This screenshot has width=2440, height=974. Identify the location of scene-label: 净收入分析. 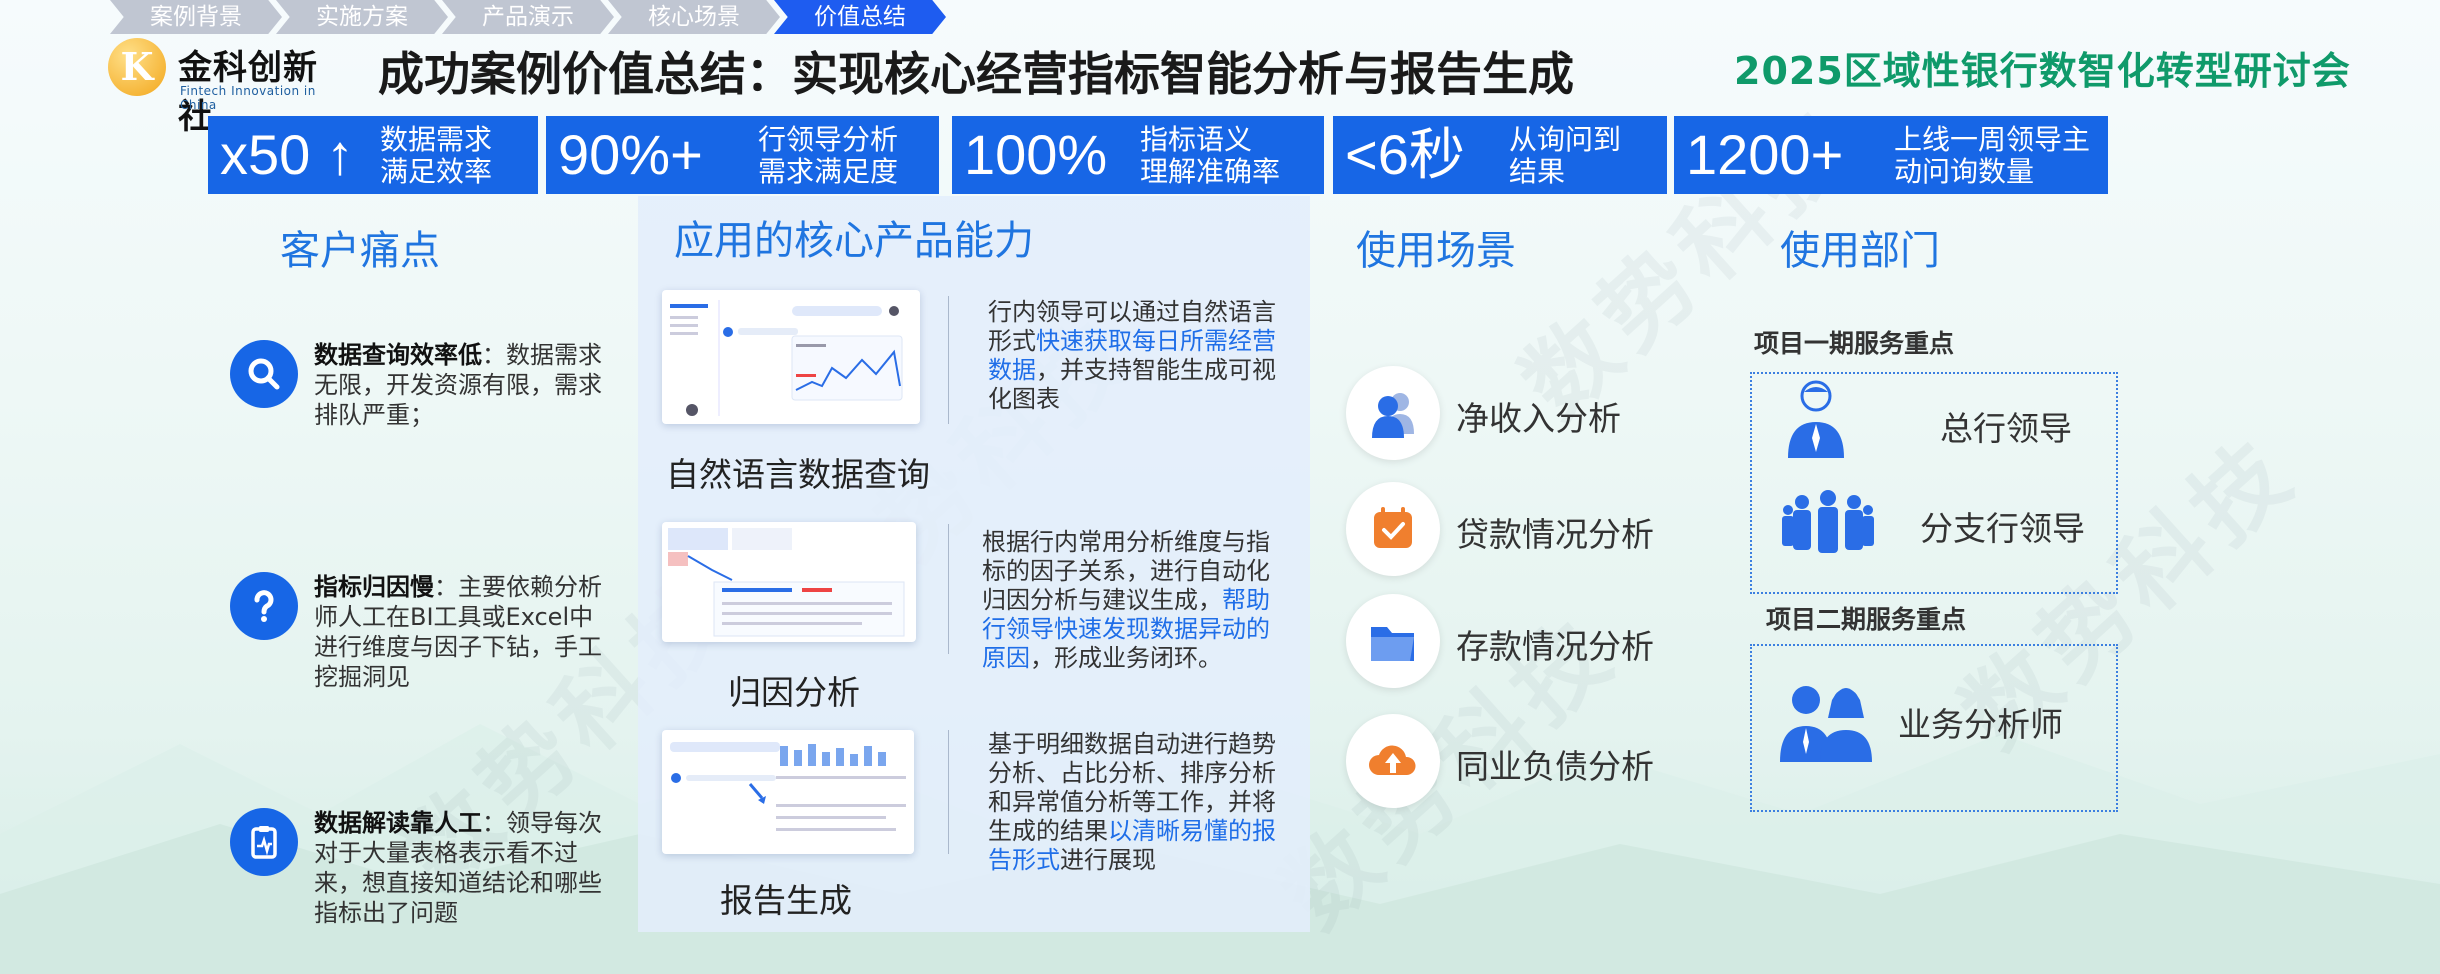
(1538, 418).